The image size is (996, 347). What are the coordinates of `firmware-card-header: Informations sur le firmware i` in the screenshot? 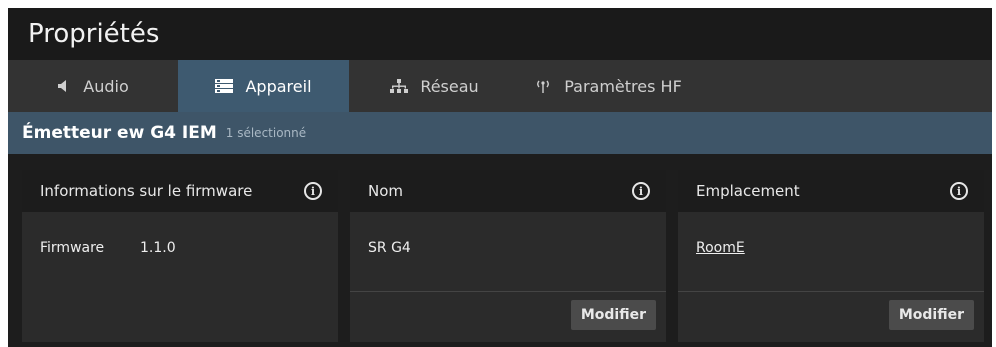 It's located at (180, 191).